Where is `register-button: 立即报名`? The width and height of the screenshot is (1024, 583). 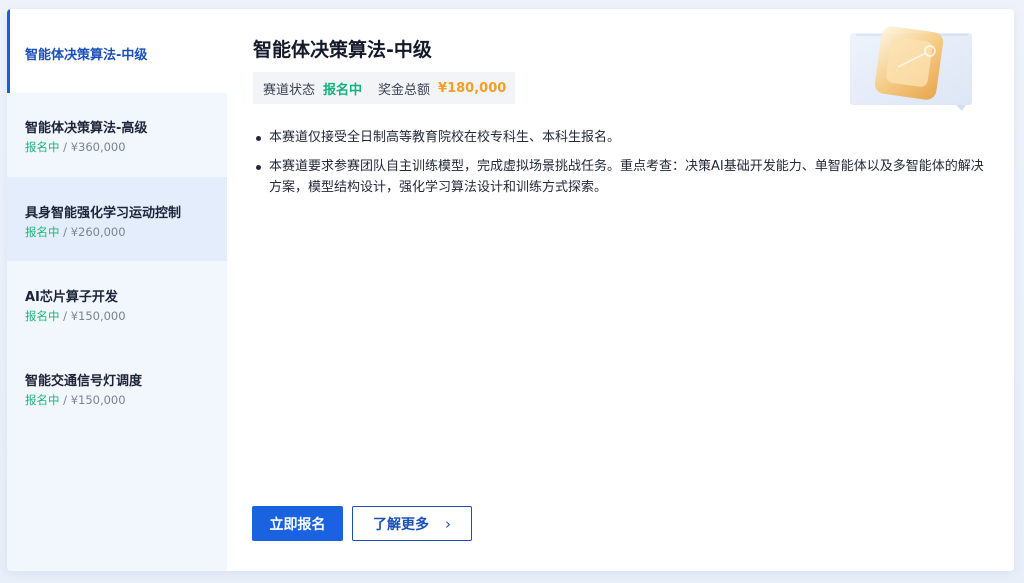 register-button: 立即报名 is located at coordinates (297, 523).